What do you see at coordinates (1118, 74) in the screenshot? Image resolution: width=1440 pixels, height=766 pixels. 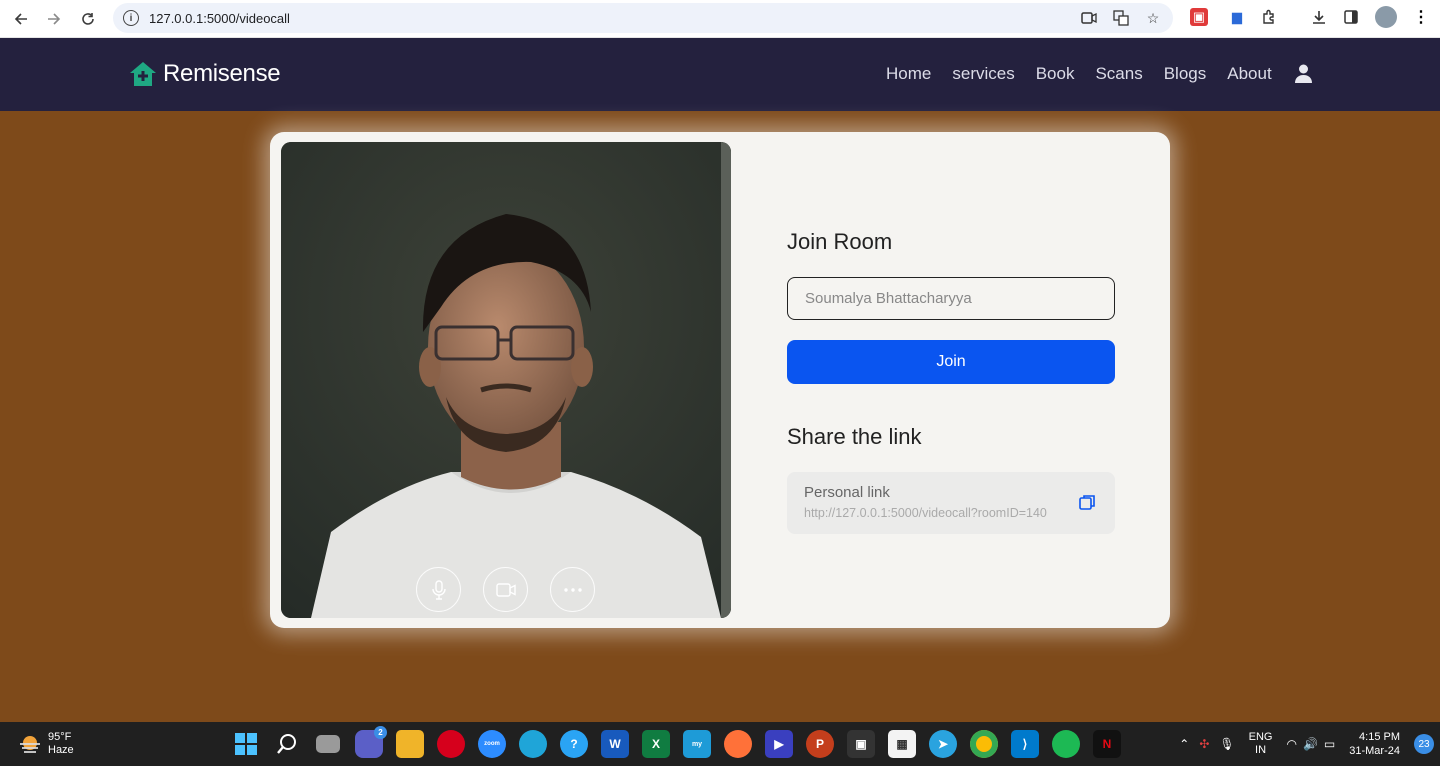 I see `nav-scans: Scans` at bounding box center [1118, 74].